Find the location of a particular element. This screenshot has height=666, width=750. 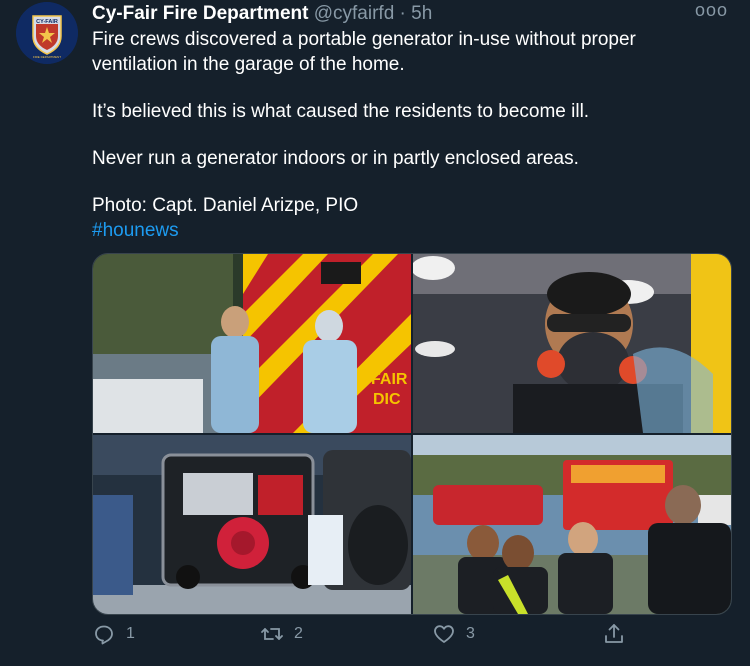

avatar: CY-FAIR FIRE DEPARTMENT is located at coordinates (47, 33).